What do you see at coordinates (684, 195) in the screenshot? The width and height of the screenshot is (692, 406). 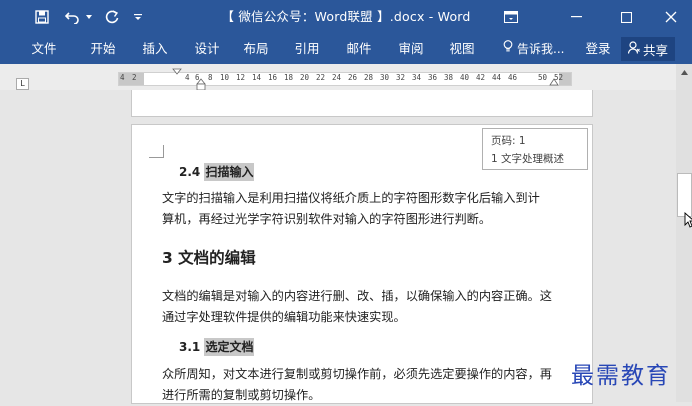 I see `scrollbar-thumb` at bounding box center [684, 195].